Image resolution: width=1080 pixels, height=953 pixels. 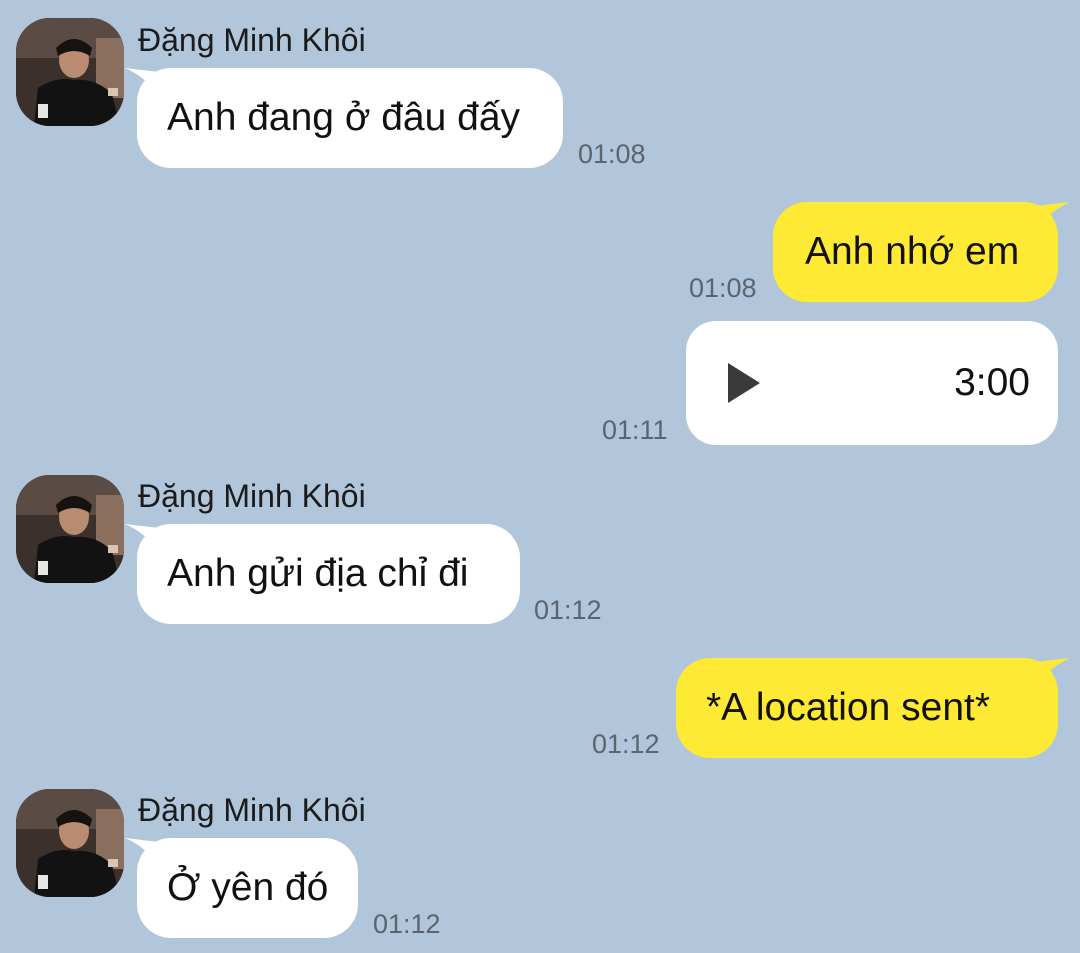 What do you see at coordinates (318, 573) in the screenshot?
I see `message-text: Anh gửi địa chỉ đi` at bounding box center [318, 573].